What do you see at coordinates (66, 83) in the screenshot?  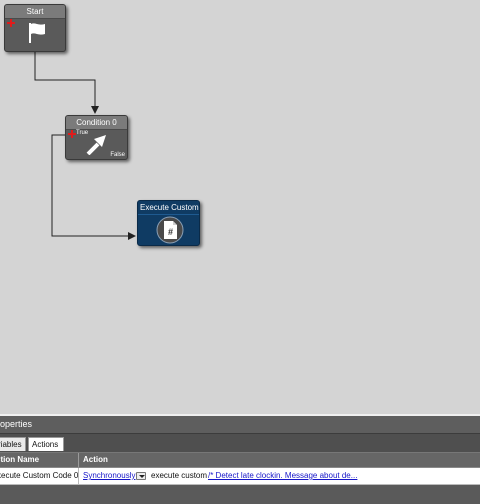 I see `connector-start-to-condition` at bounding box center [66, 83].